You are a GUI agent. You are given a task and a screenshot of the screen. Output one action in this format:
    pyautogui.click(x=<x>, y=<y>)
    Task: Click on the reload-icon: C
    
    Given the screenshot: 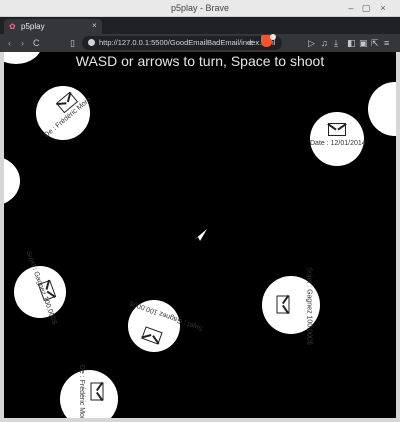 What is the action you would take?
    pyautogui.click(x=36, y=43)
    